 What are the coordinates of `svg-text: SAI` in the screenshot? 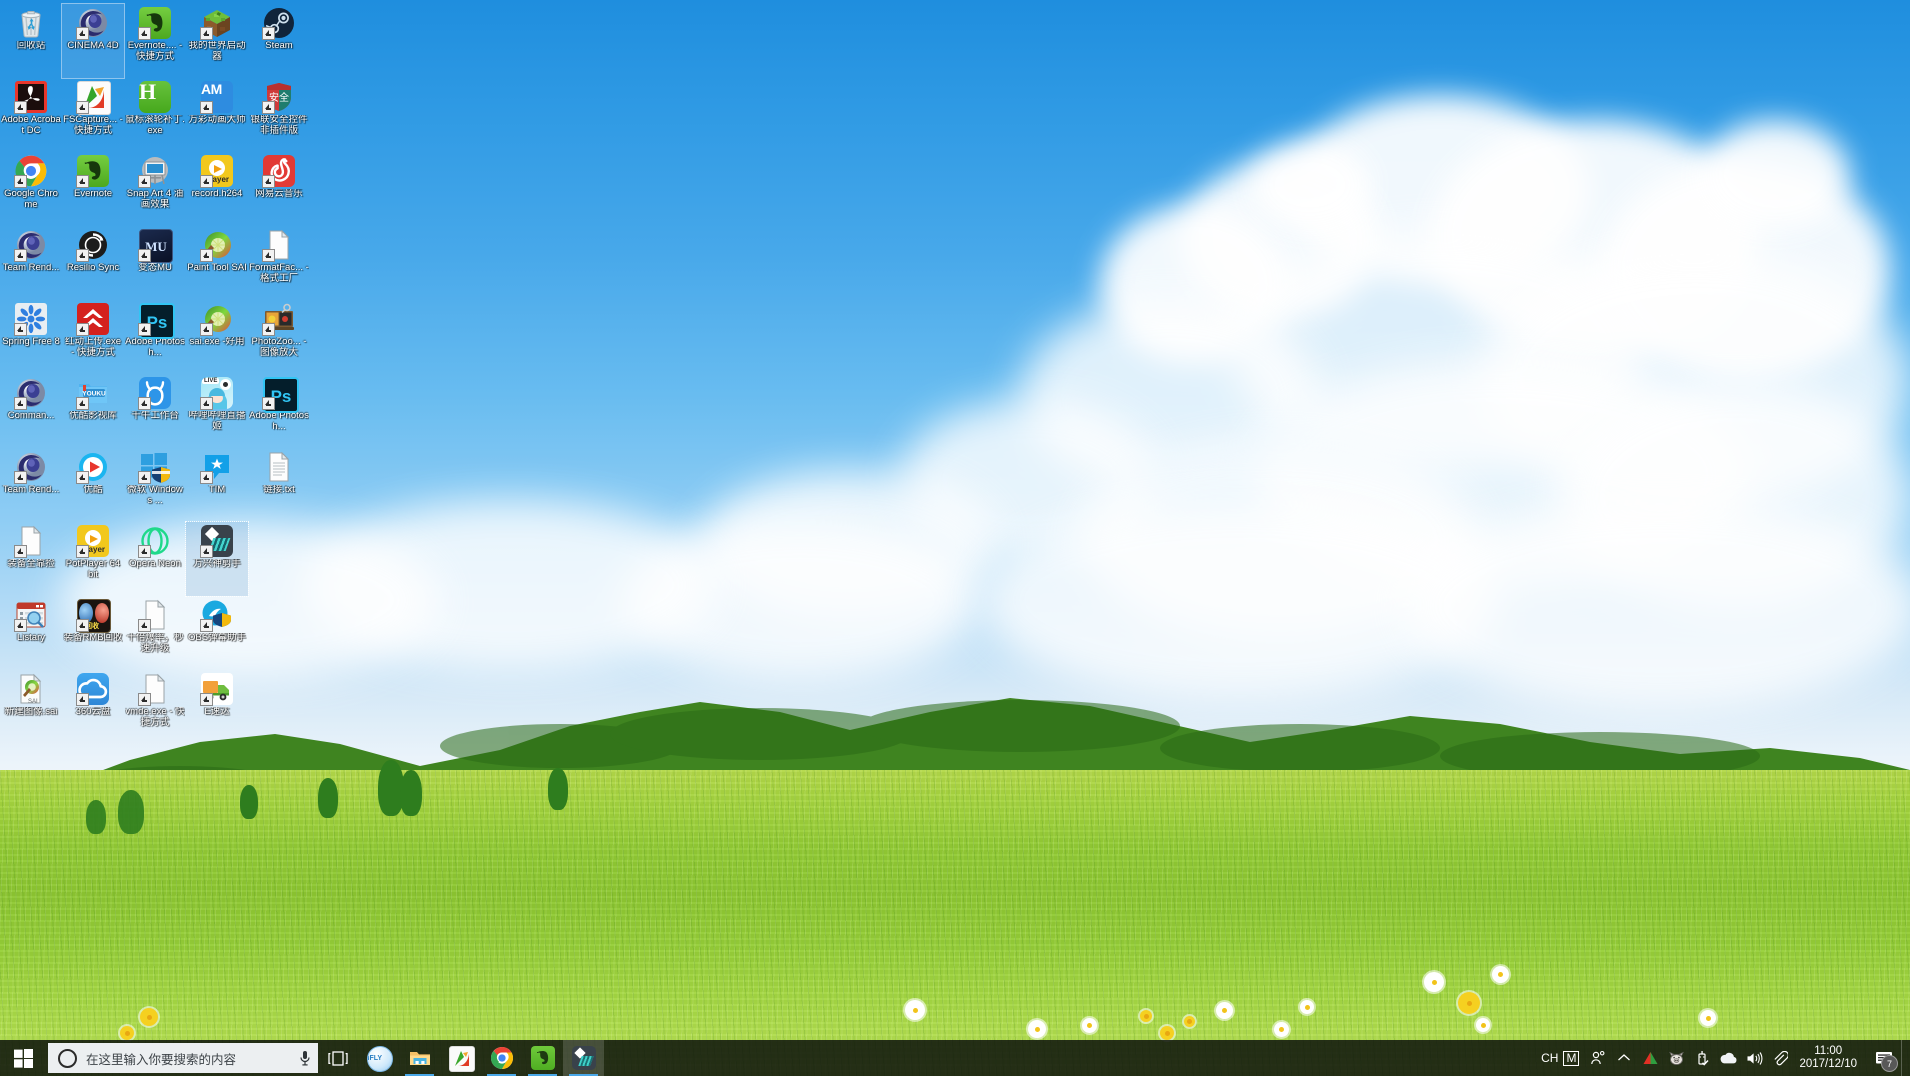 It's located at (33, 702).